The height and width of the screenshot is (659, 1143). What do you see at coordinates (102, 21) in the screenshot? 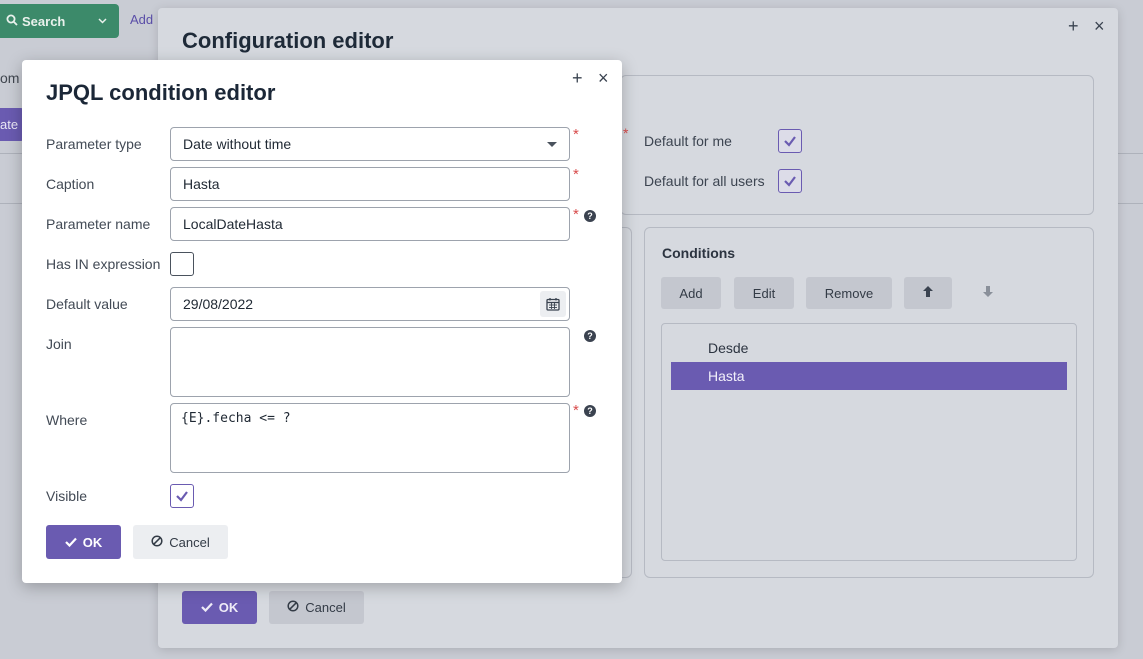
I see `chevron-down-icon` at bounding box center [102, 21].